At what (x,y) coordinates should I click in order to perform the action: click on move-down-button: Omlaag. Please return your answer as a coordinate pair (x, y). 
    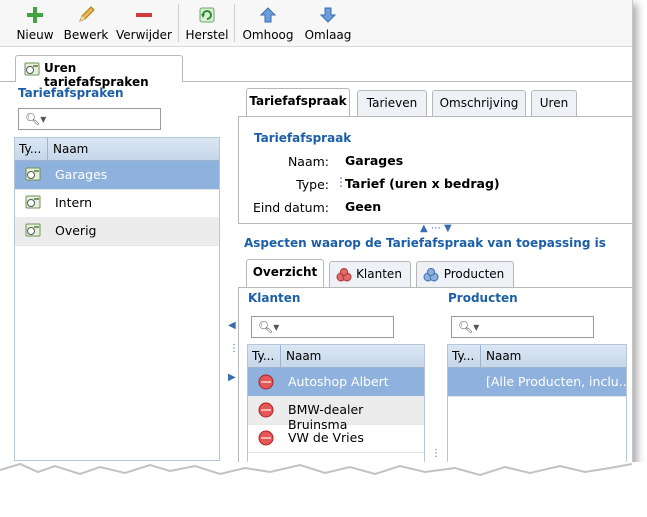
    Looking at the image, I should click on (328, 23).